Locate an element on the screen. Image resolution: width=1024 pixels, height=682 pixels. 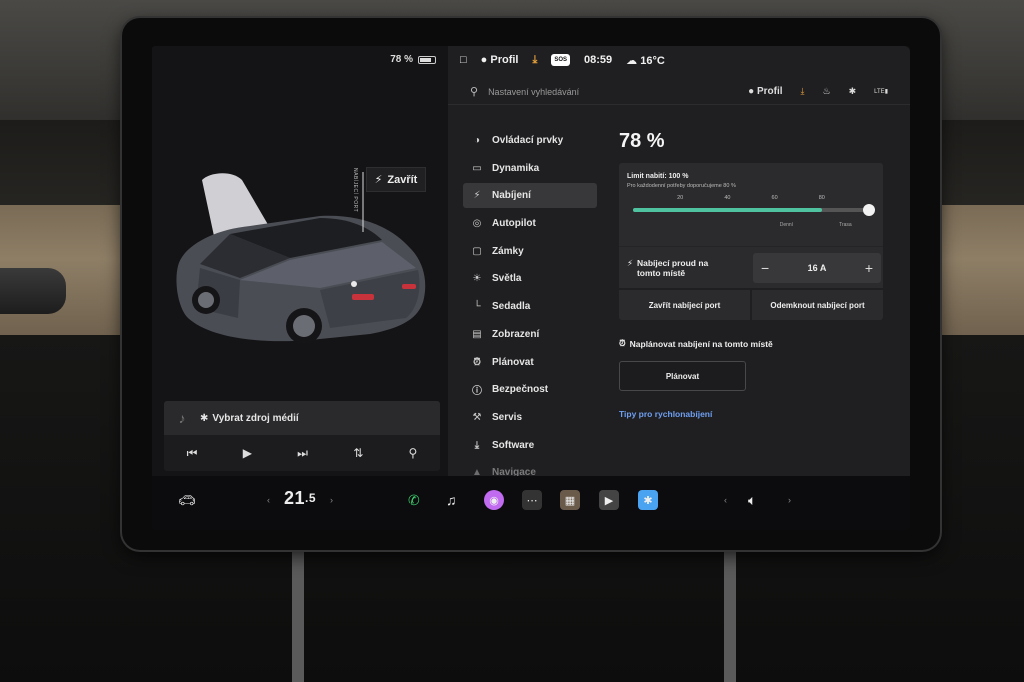
theater-icon: ▶︎ is located at coordinates (609, 500).